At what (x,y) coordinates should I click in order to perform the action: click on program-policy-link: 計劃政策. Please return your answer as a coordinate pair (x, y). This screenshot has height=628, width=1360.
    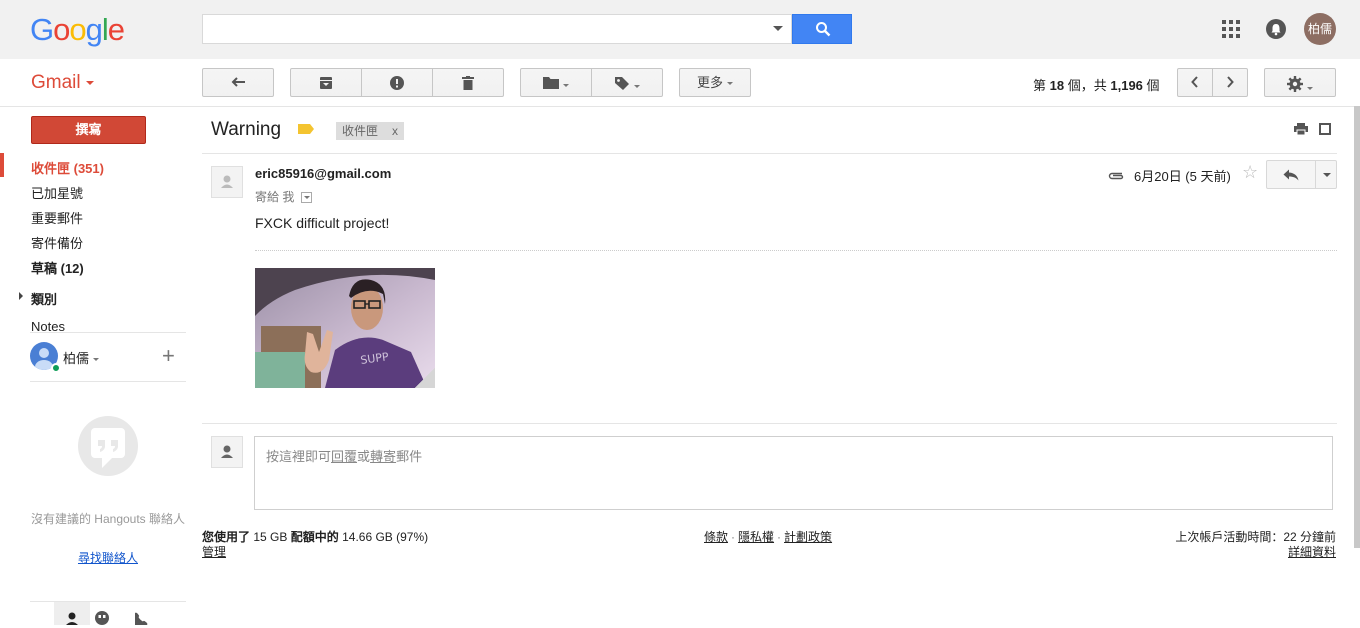
    Looking at the image, I should click on (808, 537).